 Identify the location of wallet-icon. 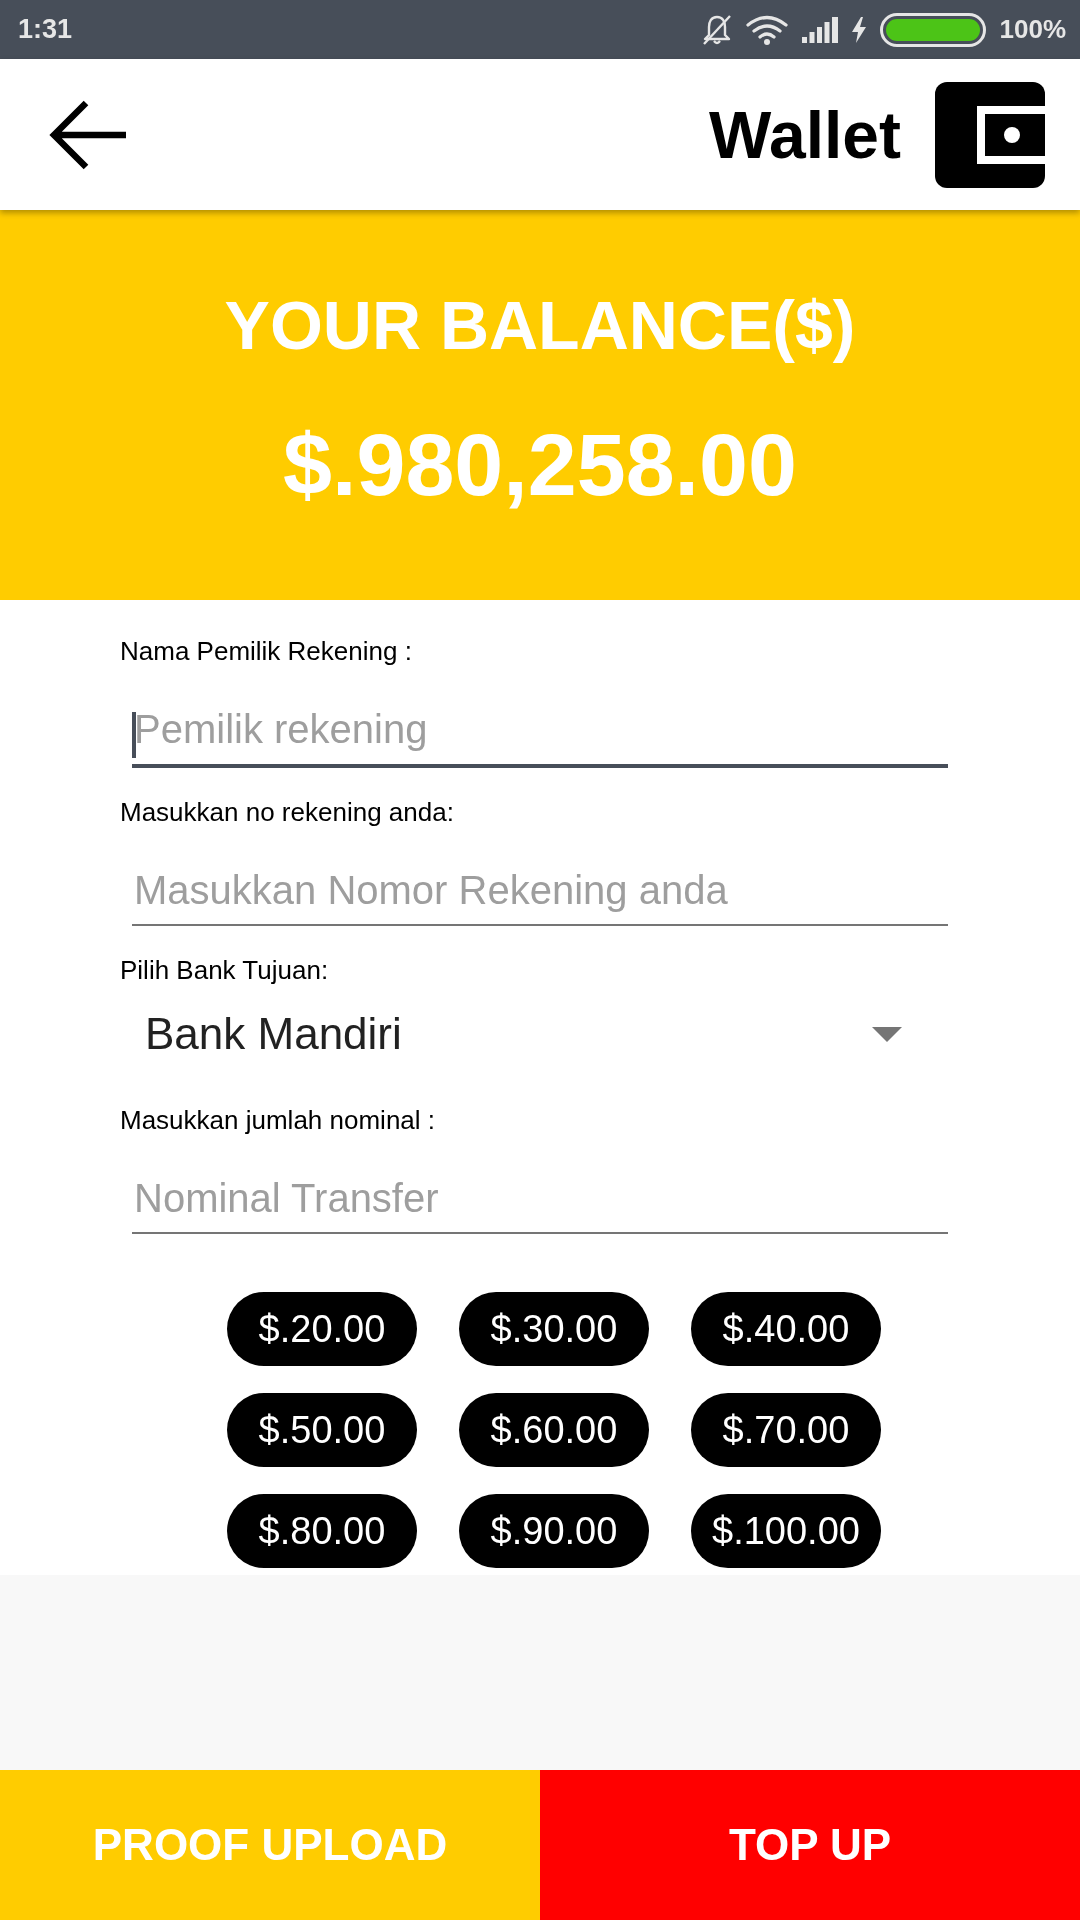
(990, 134).